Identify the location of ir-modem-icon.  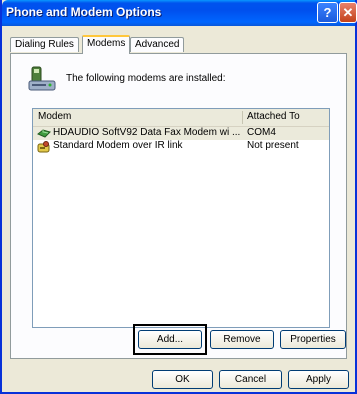
(43, 147).